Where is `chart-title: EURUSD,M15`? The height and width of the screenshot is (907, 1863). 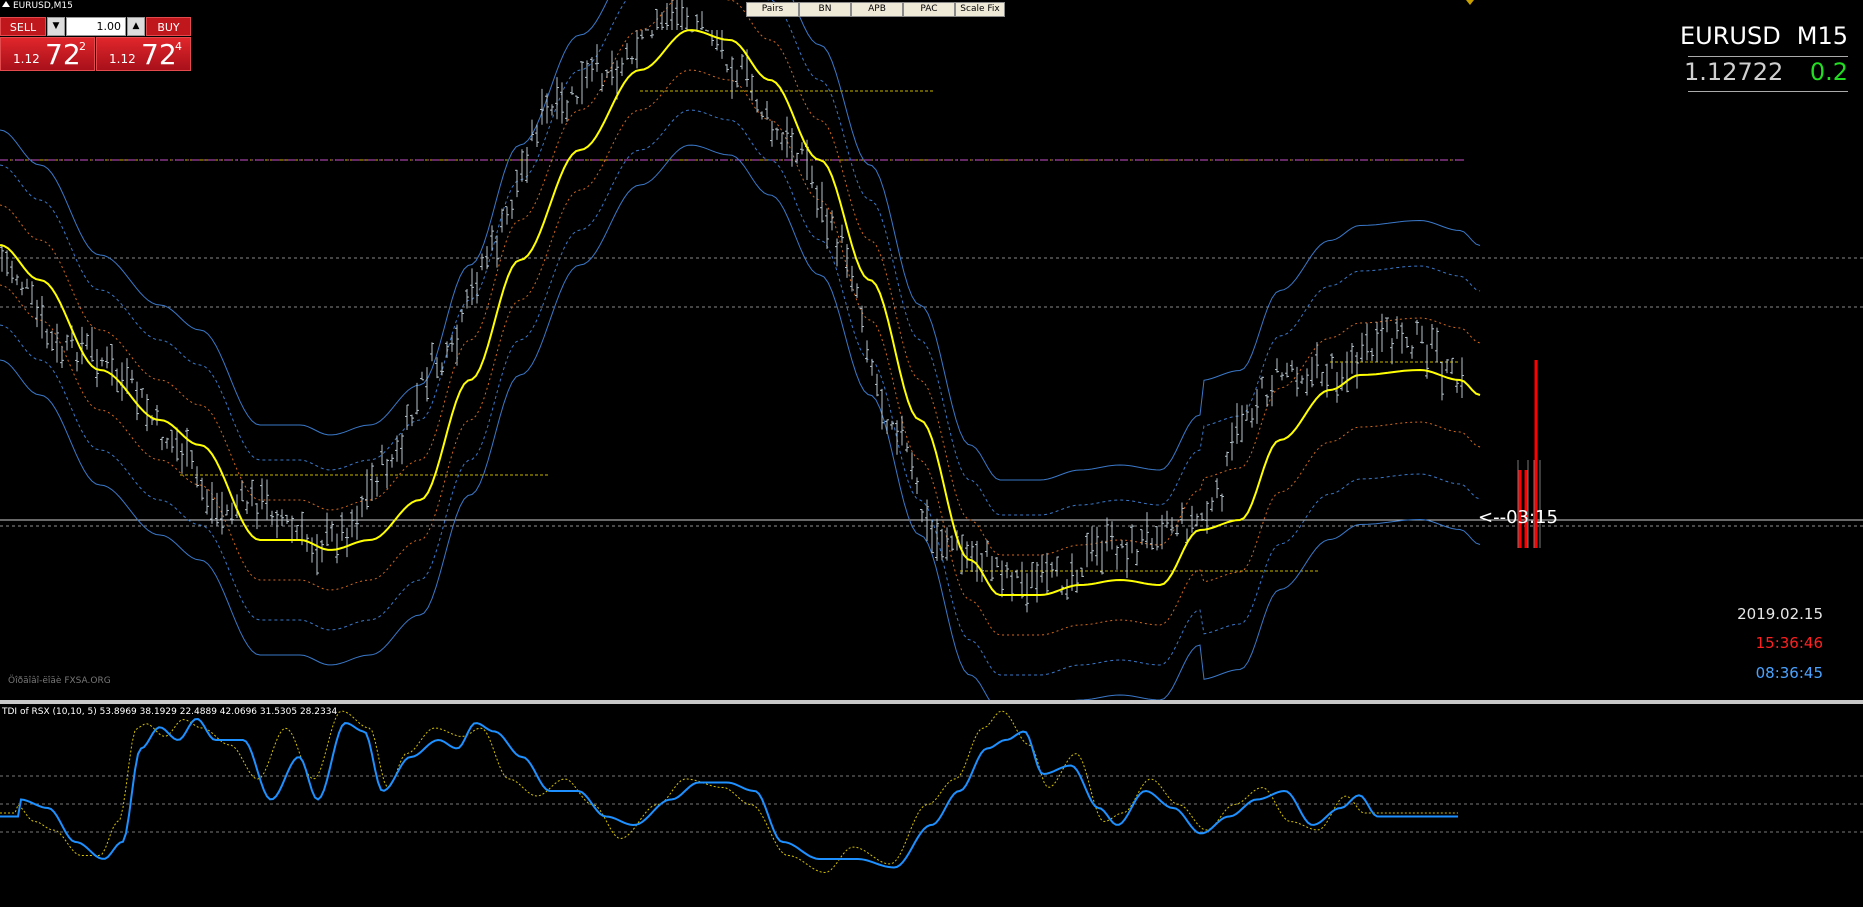 chart-title: EURUSD,M15 is located at coordinates (37, 6).